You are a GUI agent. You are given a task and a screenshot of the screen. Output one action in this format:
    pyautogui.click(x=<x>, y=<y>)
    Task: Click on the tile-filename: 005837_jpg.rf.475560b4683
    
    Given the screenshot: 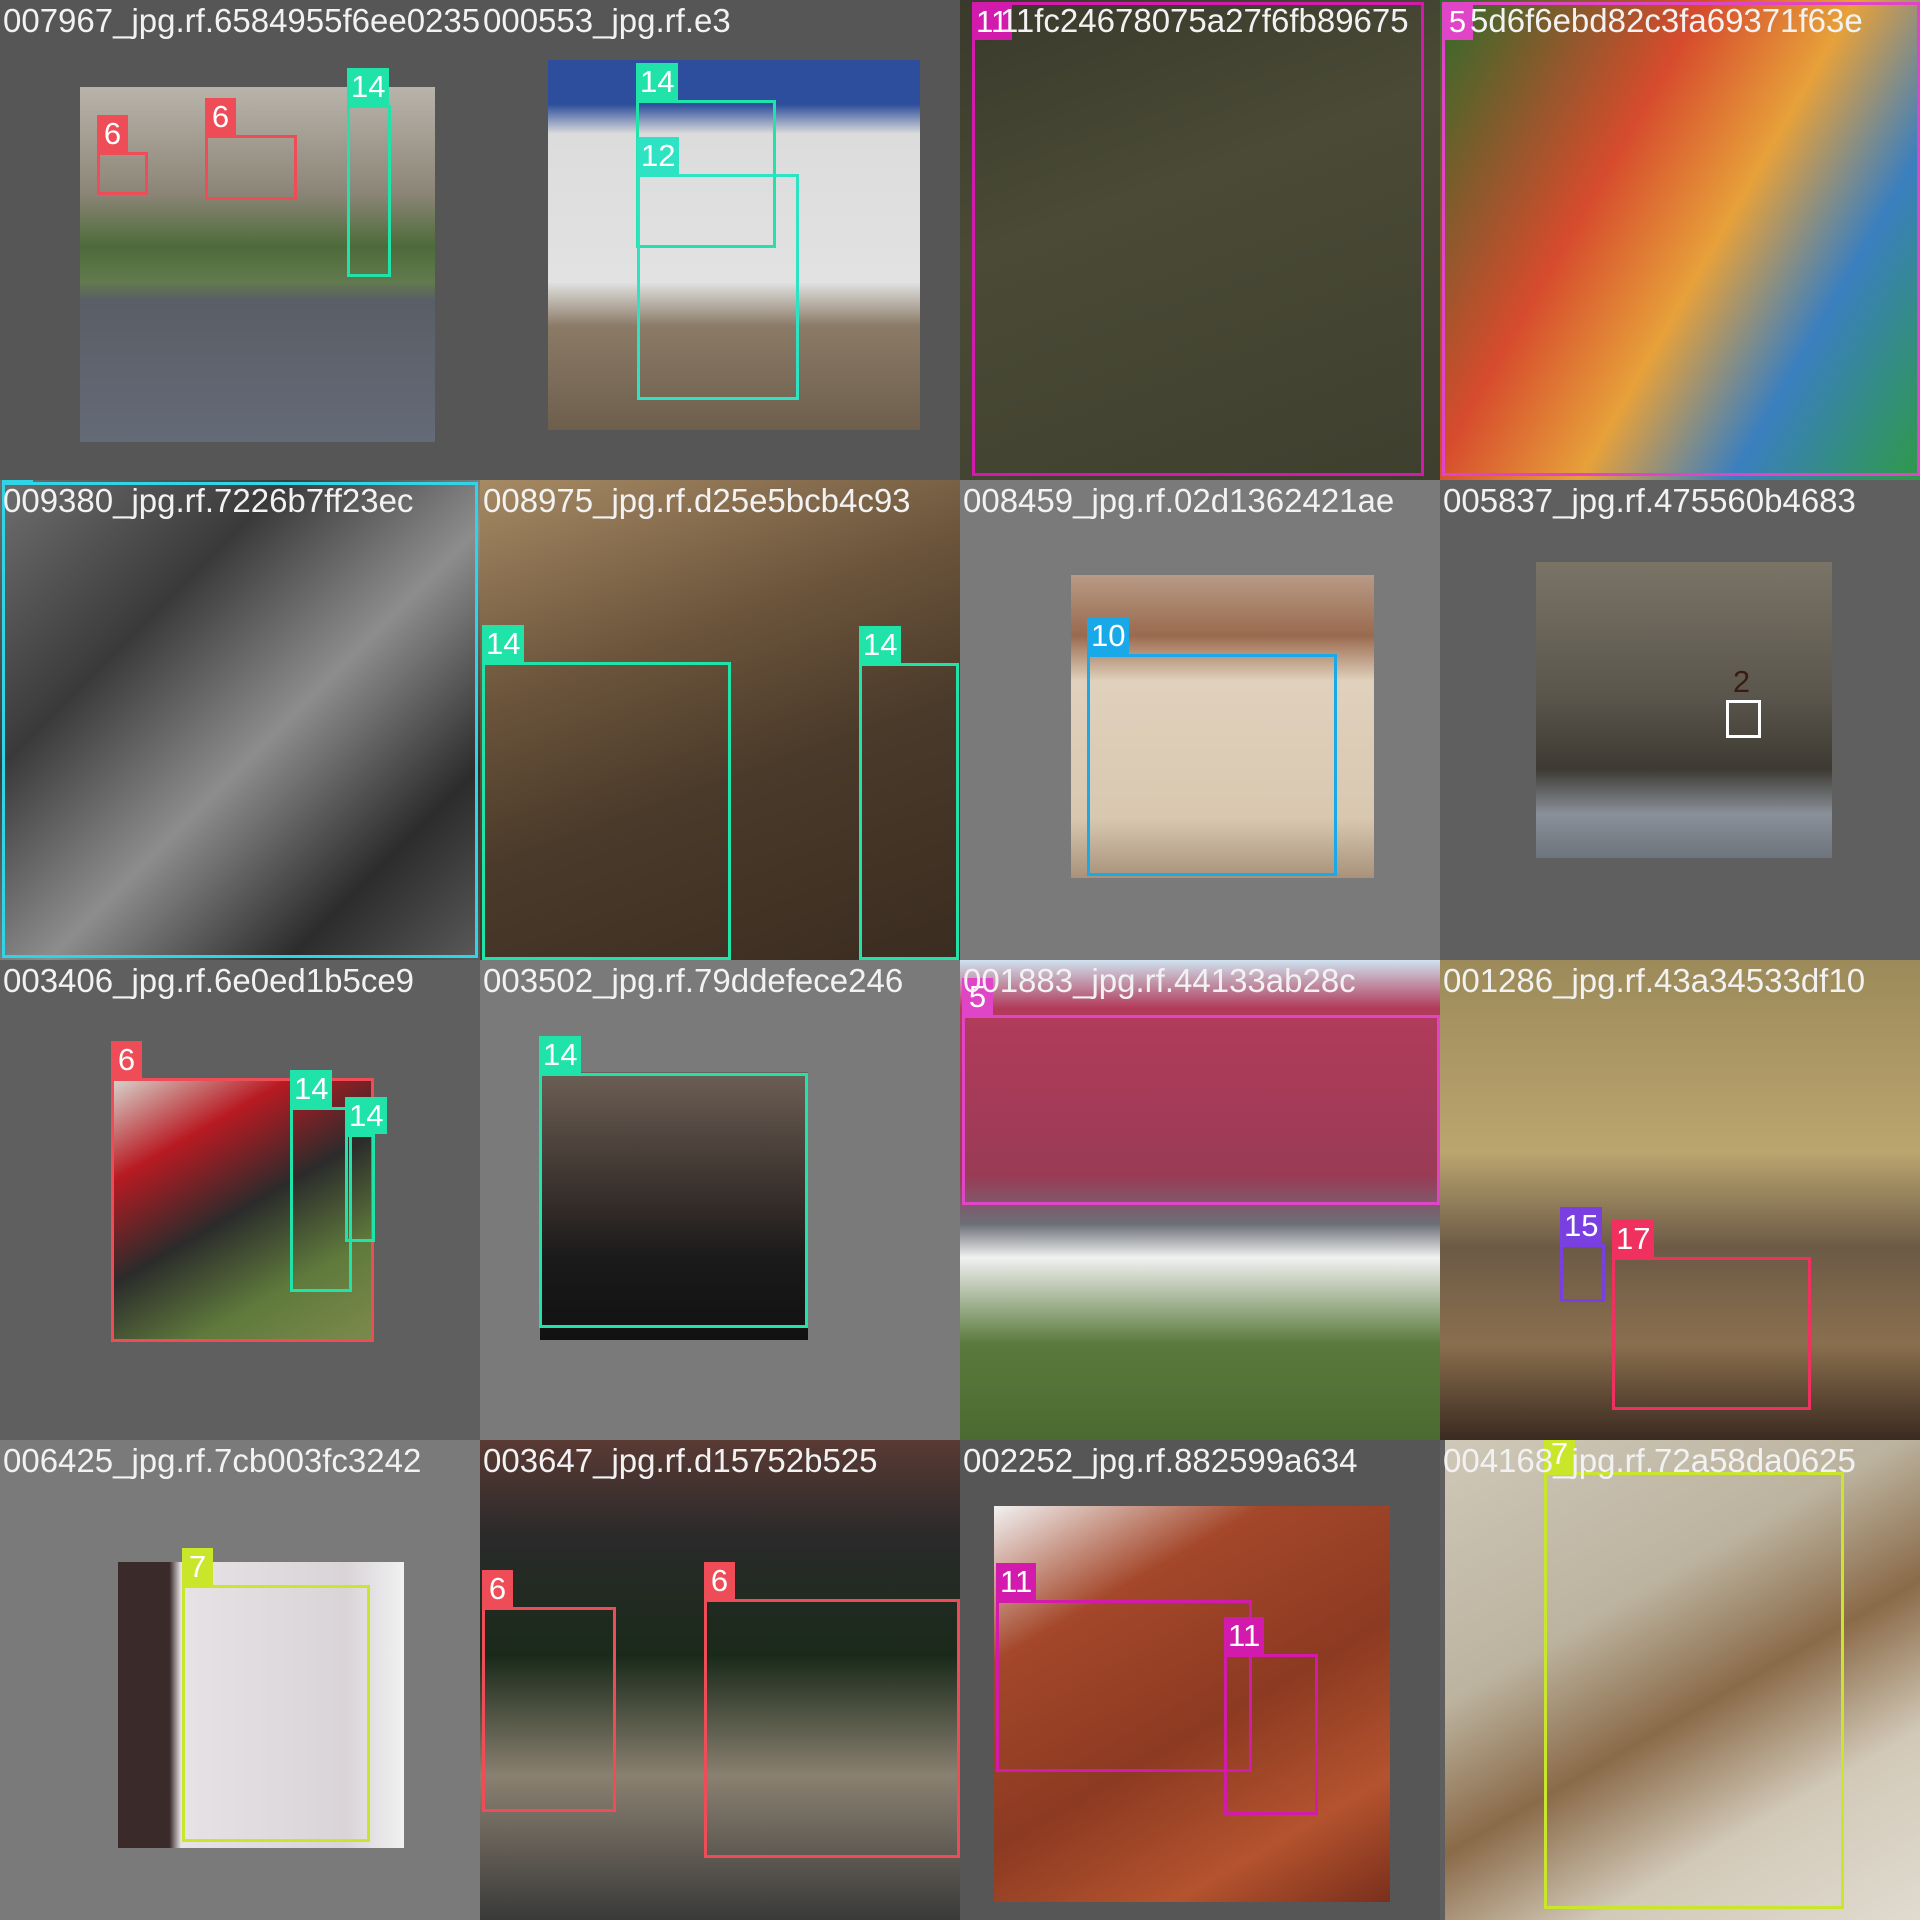 What is the action you would take?
    pyautogui.click(x=1649, y=500)
    